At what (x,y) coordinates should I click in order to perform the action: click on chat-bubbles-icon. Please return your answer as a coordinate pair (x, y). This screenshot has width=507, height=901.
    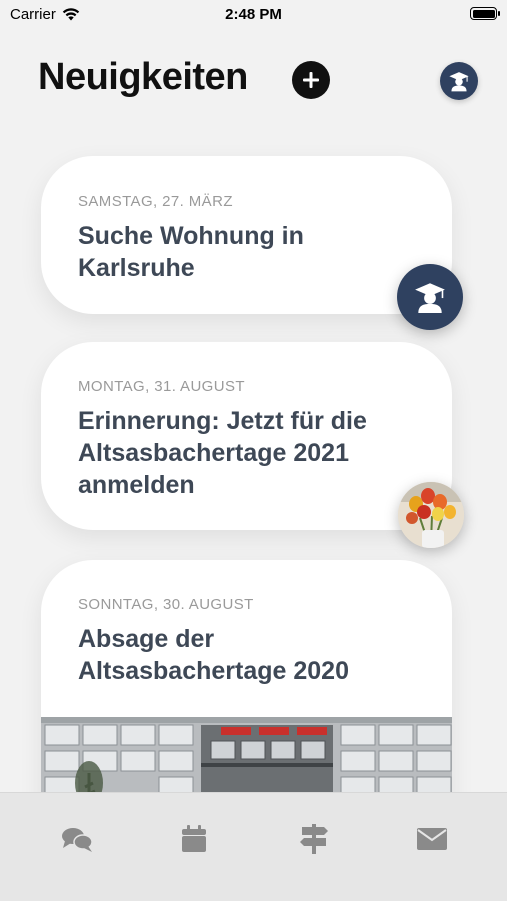
    Looking at the image, I should click on (77, 840).